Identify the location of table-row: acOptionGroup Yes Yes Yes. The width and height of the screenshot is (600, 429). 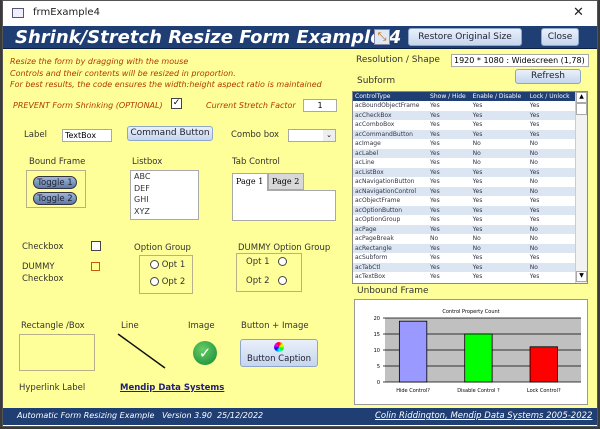
(464, 220).